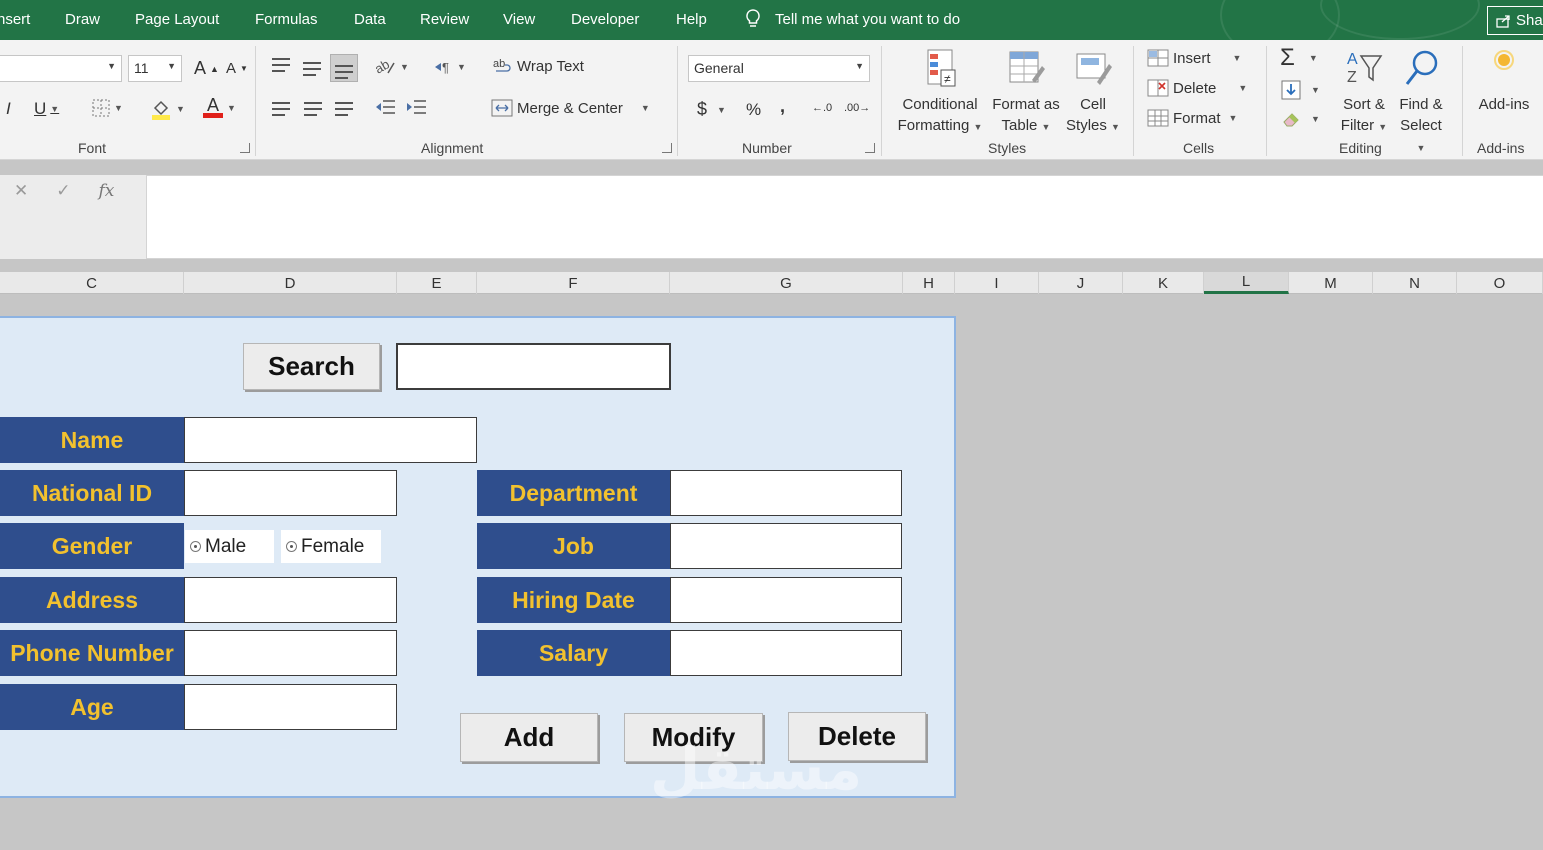 Image resolution: width=1543 pixels, height=850 pixels. I want to click on group-separator, so click(1266, 101).